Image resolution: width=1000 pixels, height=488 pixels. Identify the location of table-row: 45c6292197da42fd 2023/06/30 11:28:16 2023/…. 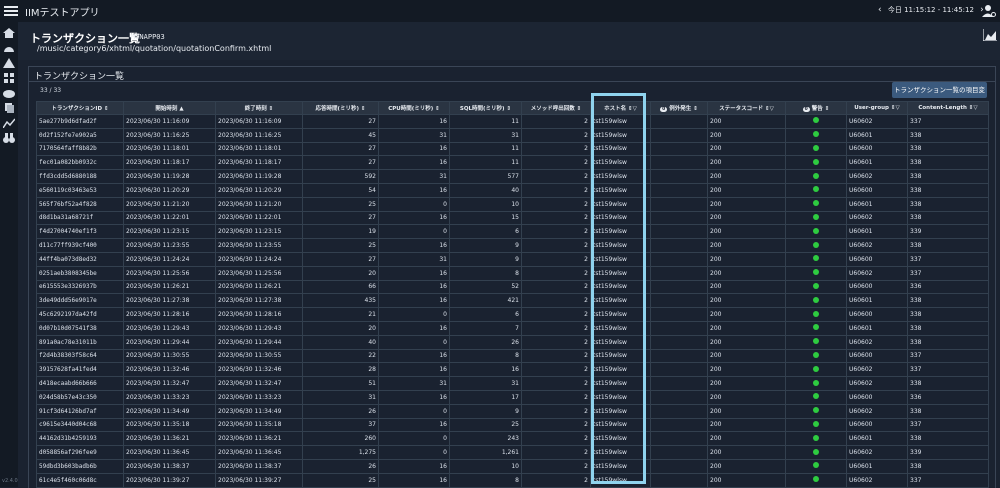
(512, 314).